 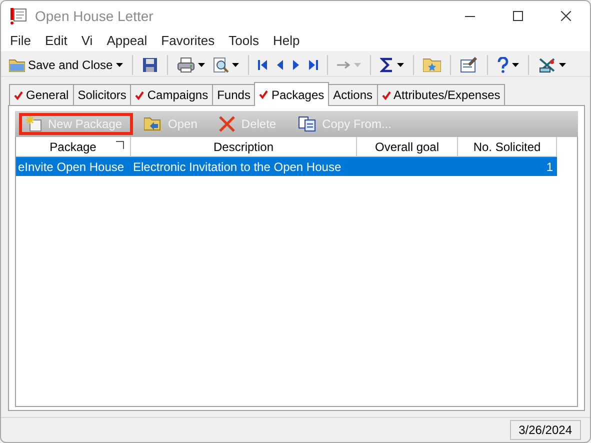 I want to click on next-record-icon, so click(x=296, y=64).